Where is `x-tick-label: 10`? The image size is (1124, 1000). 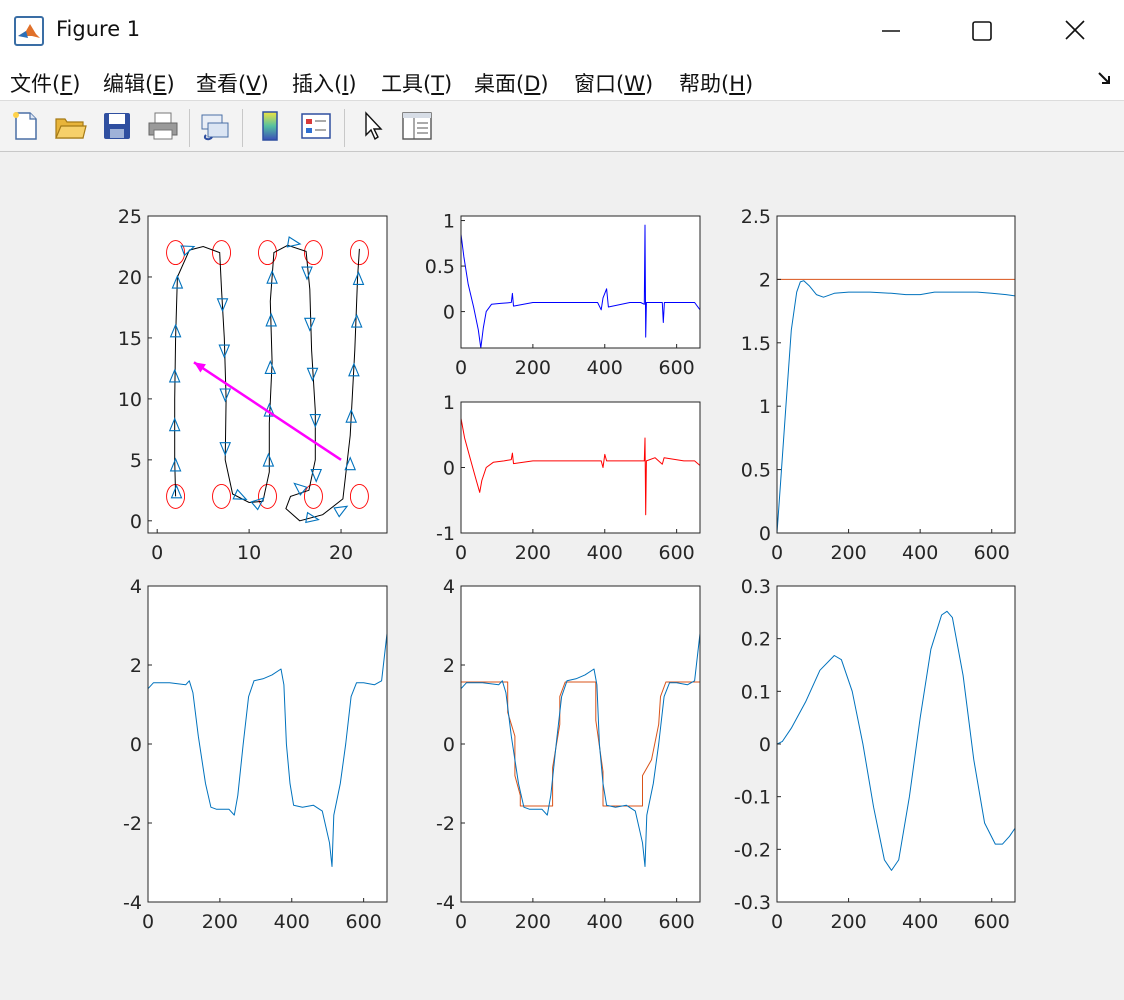 x-tick-label: 10 is located at coordinates (249, 553).